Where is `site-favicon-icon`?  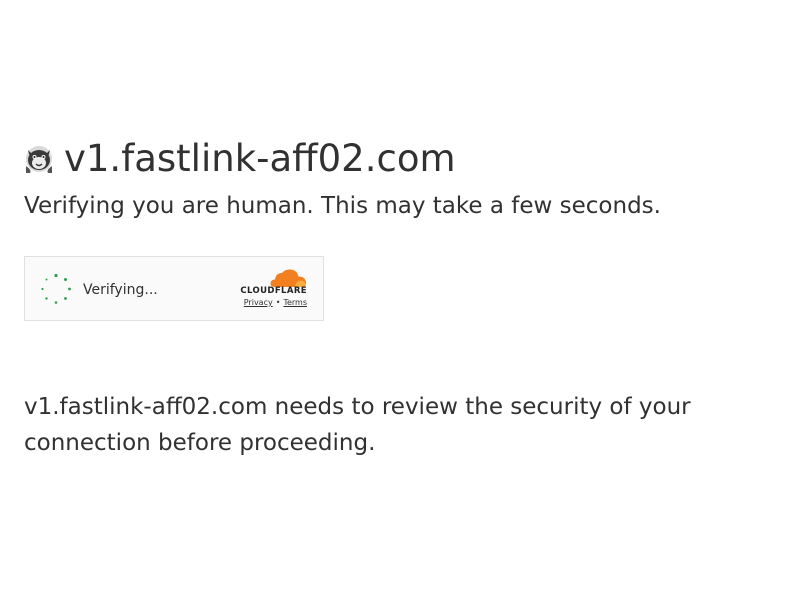 site-favicon-icon is located at coordinates (39, 159).